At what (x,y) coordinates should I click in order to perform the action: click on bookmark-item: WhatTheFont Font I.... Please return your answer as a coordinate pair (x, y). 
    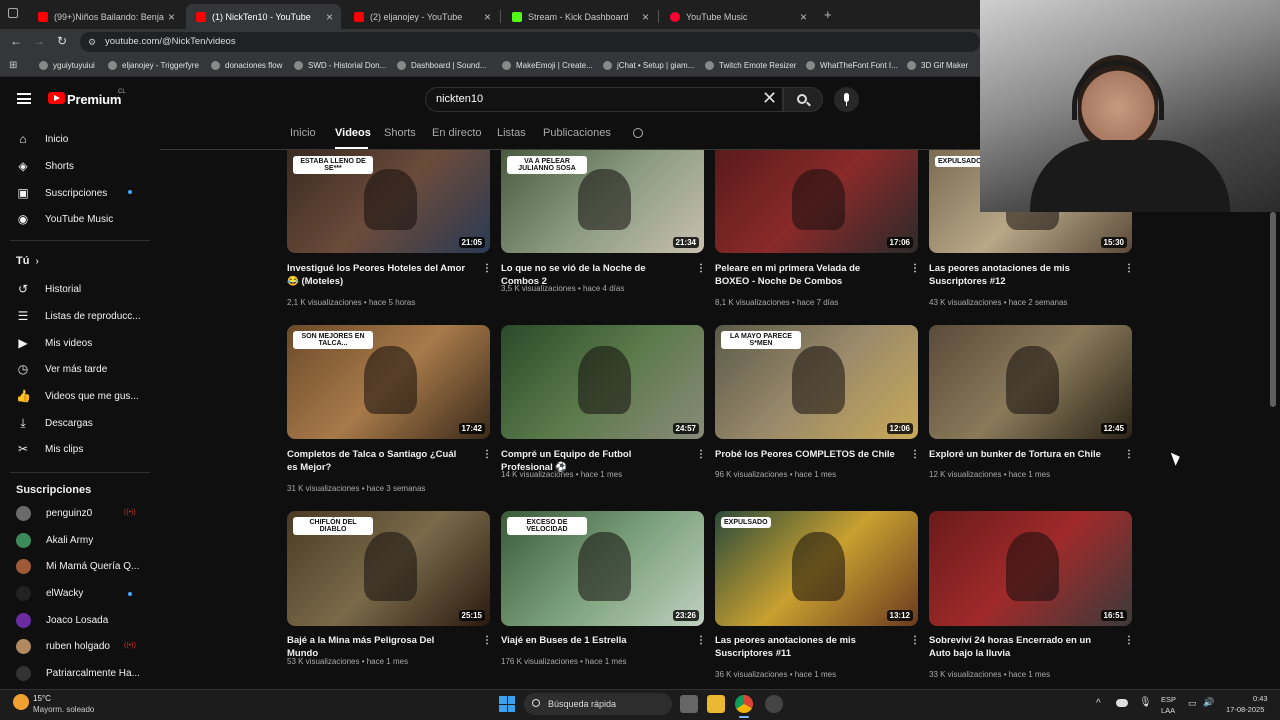
    Looking at the image, I should click on (852, 65).